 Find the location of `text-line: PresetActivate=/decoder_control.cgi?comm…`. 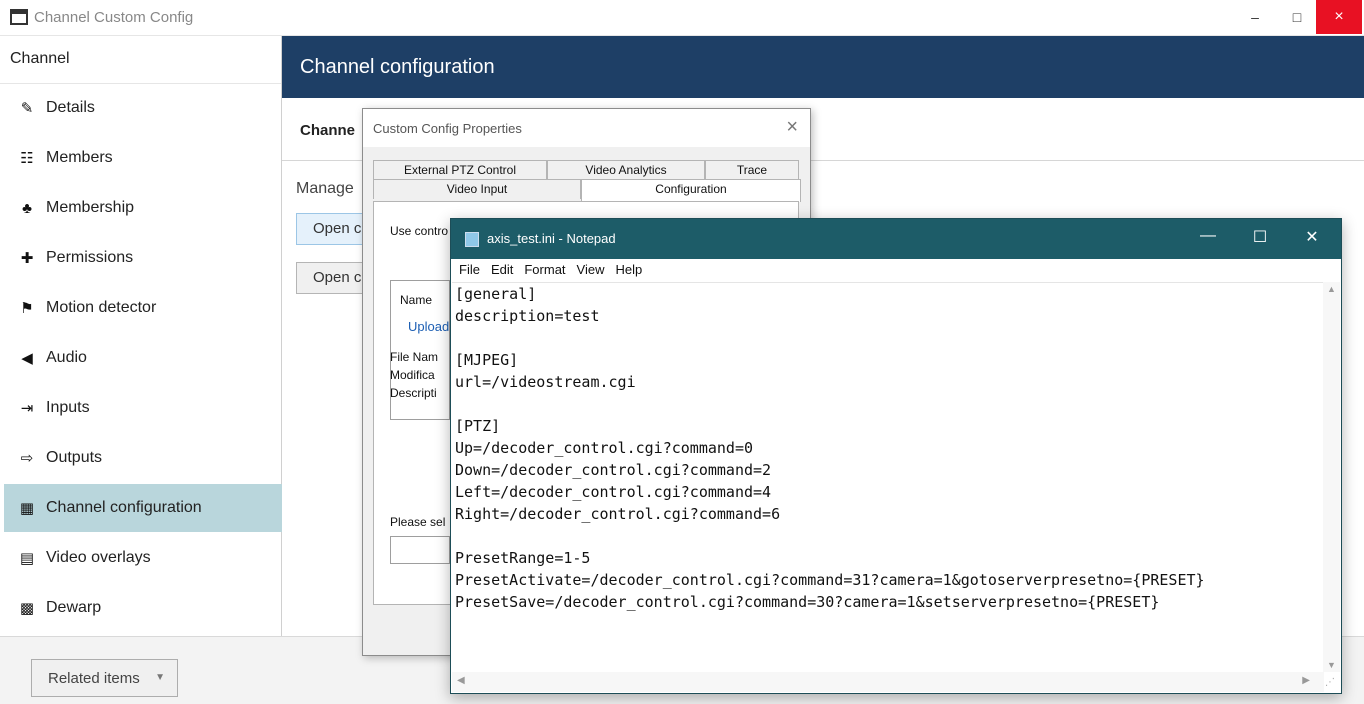

text-line: PresetActivate=/decoder_control.cgi?comm… is located at coordinates (830, 580).